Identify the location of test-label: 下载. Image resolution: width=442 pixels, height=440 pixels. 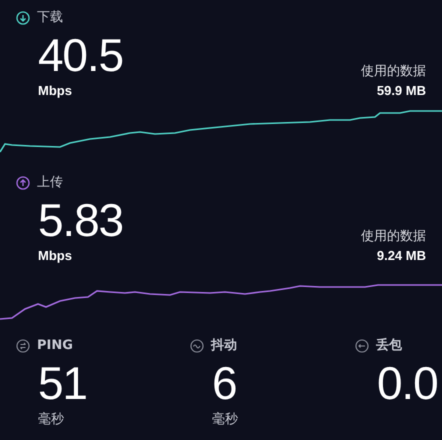
(50, 18).